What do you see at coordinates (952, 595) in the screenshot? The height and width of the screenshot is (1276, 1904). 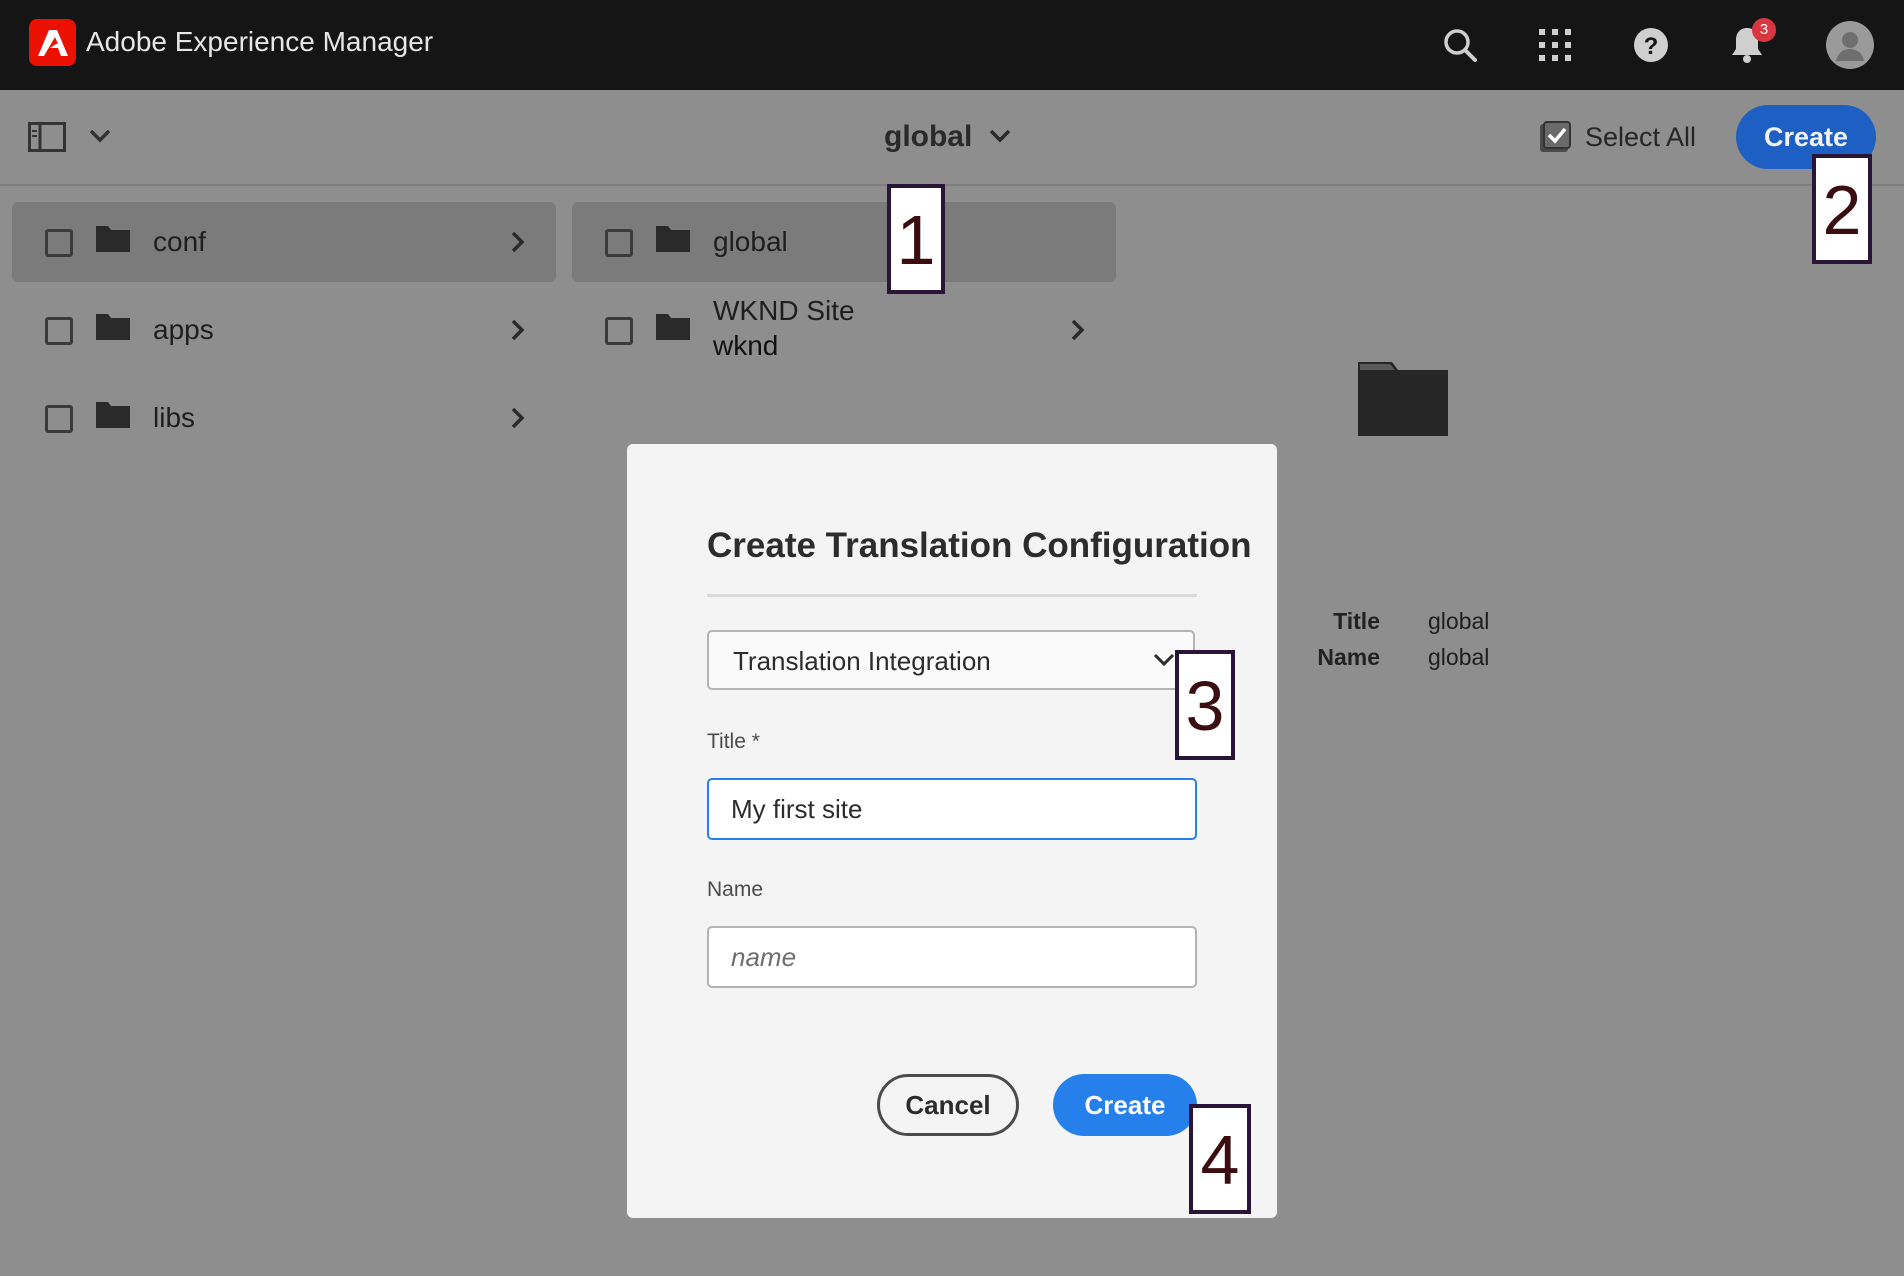 I see `dialog-divider` at bounding box center [952, 595].